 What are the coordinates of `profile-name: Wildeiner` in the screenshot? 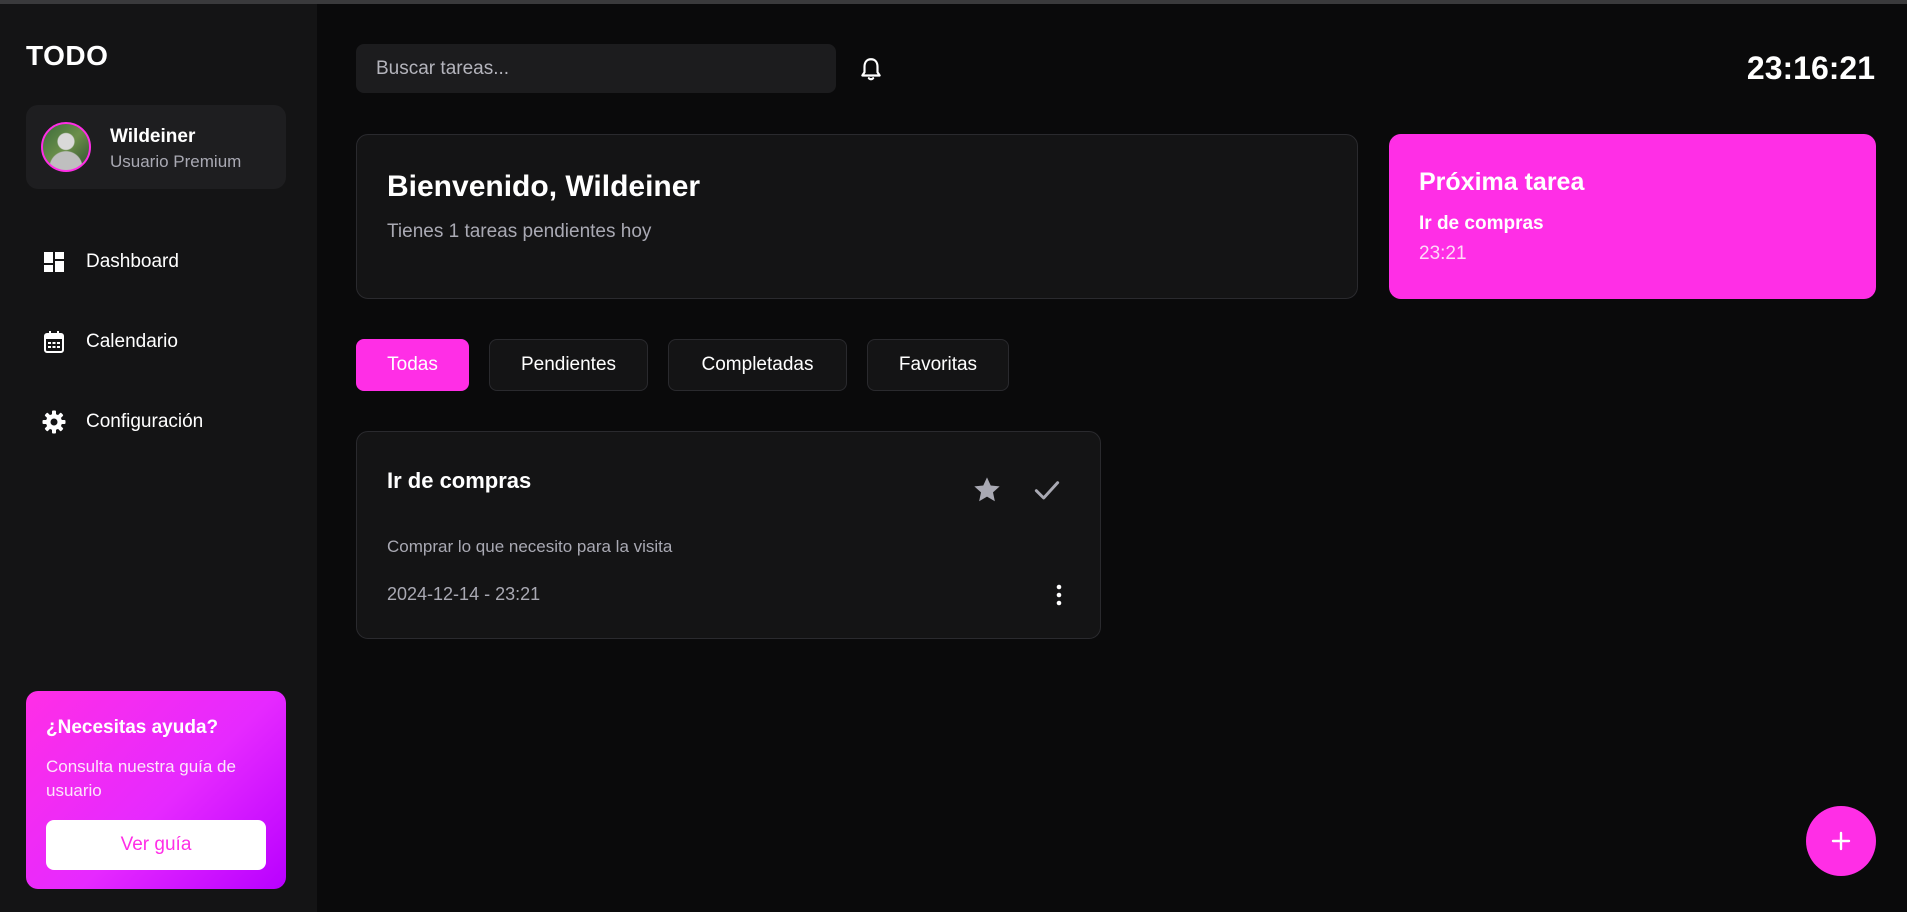 It's located at (153, 136).